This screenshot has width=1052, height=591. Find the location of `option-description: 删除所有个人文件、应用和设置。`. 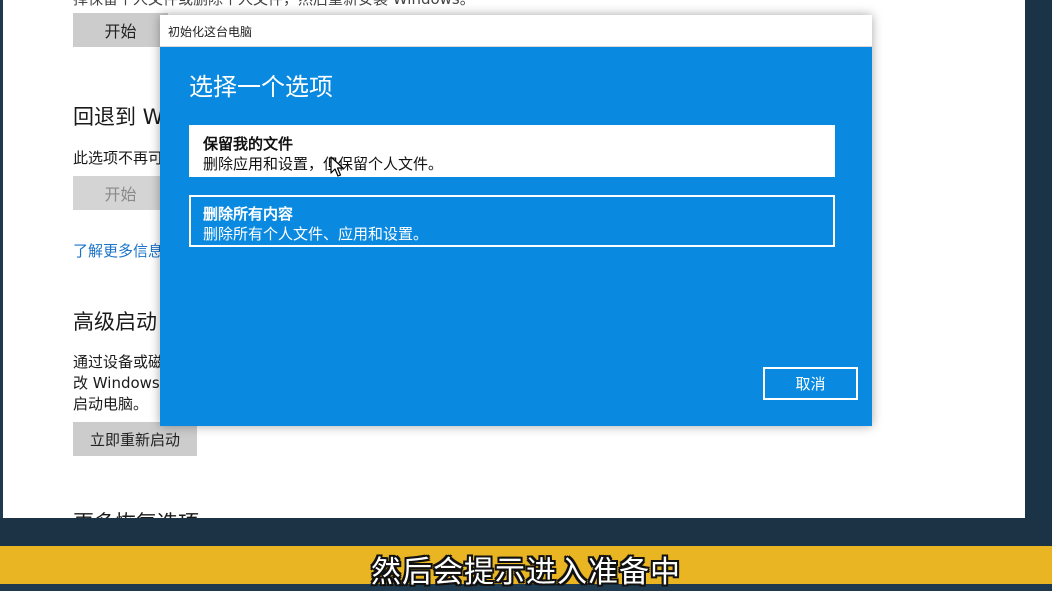

option-description: 删除所有个人文件、应用和设置。 is located at coordinates (316, 234).